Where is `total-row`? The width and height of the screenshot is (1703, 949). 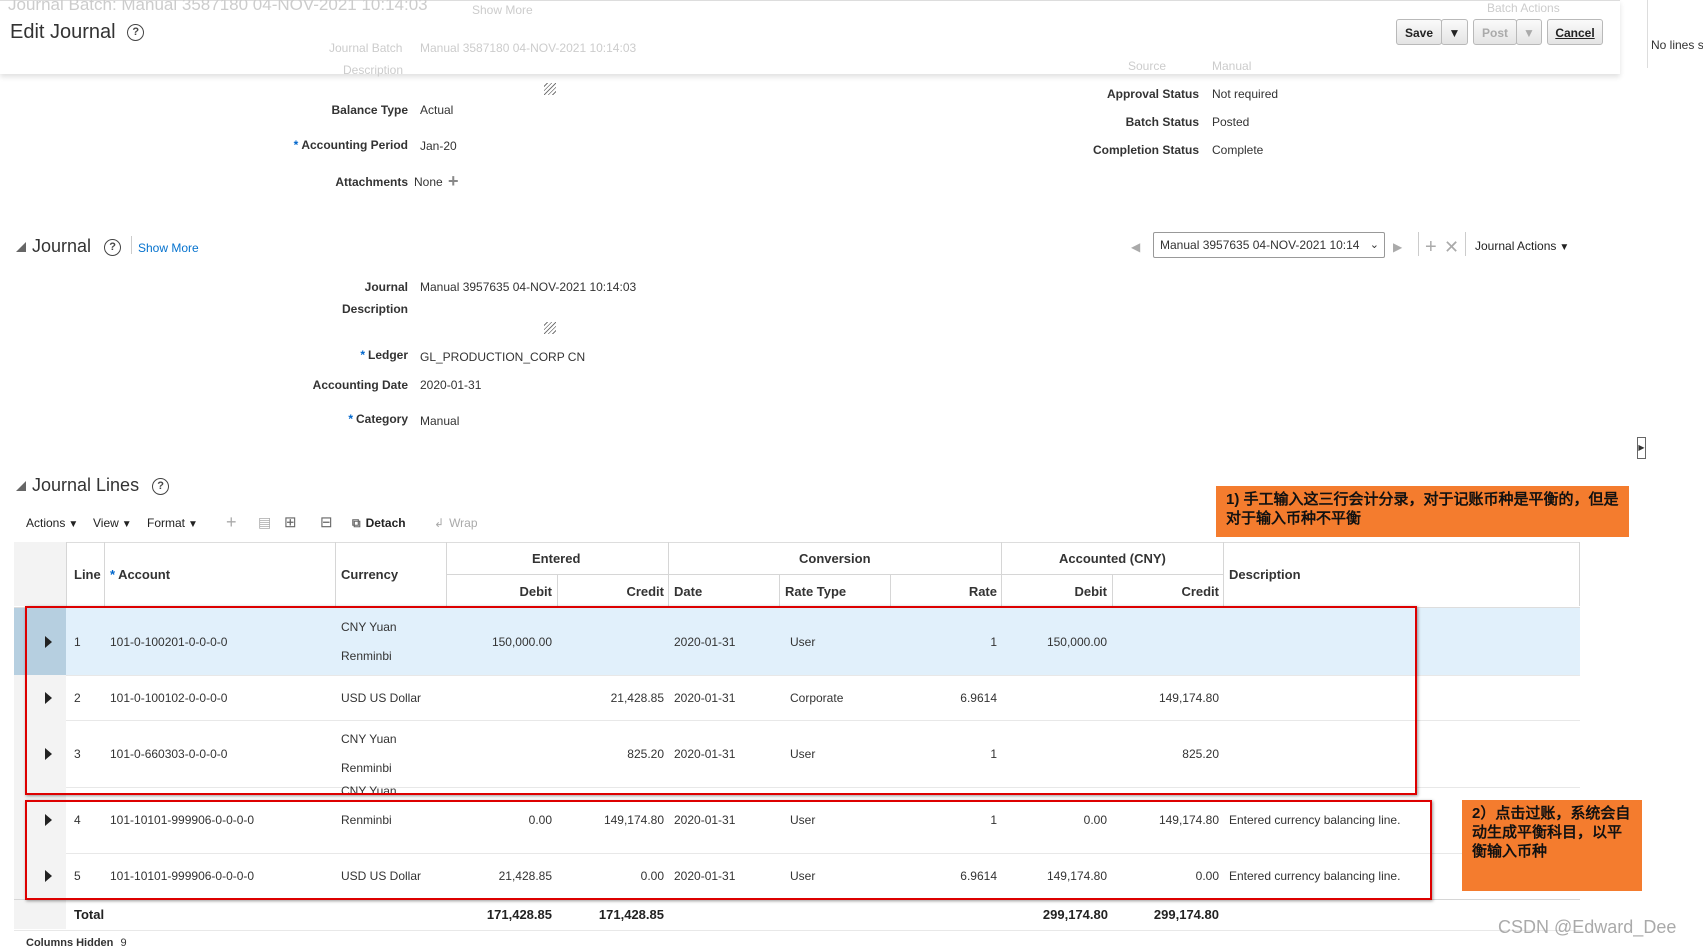 total-row is located at coordinates (797, 915).